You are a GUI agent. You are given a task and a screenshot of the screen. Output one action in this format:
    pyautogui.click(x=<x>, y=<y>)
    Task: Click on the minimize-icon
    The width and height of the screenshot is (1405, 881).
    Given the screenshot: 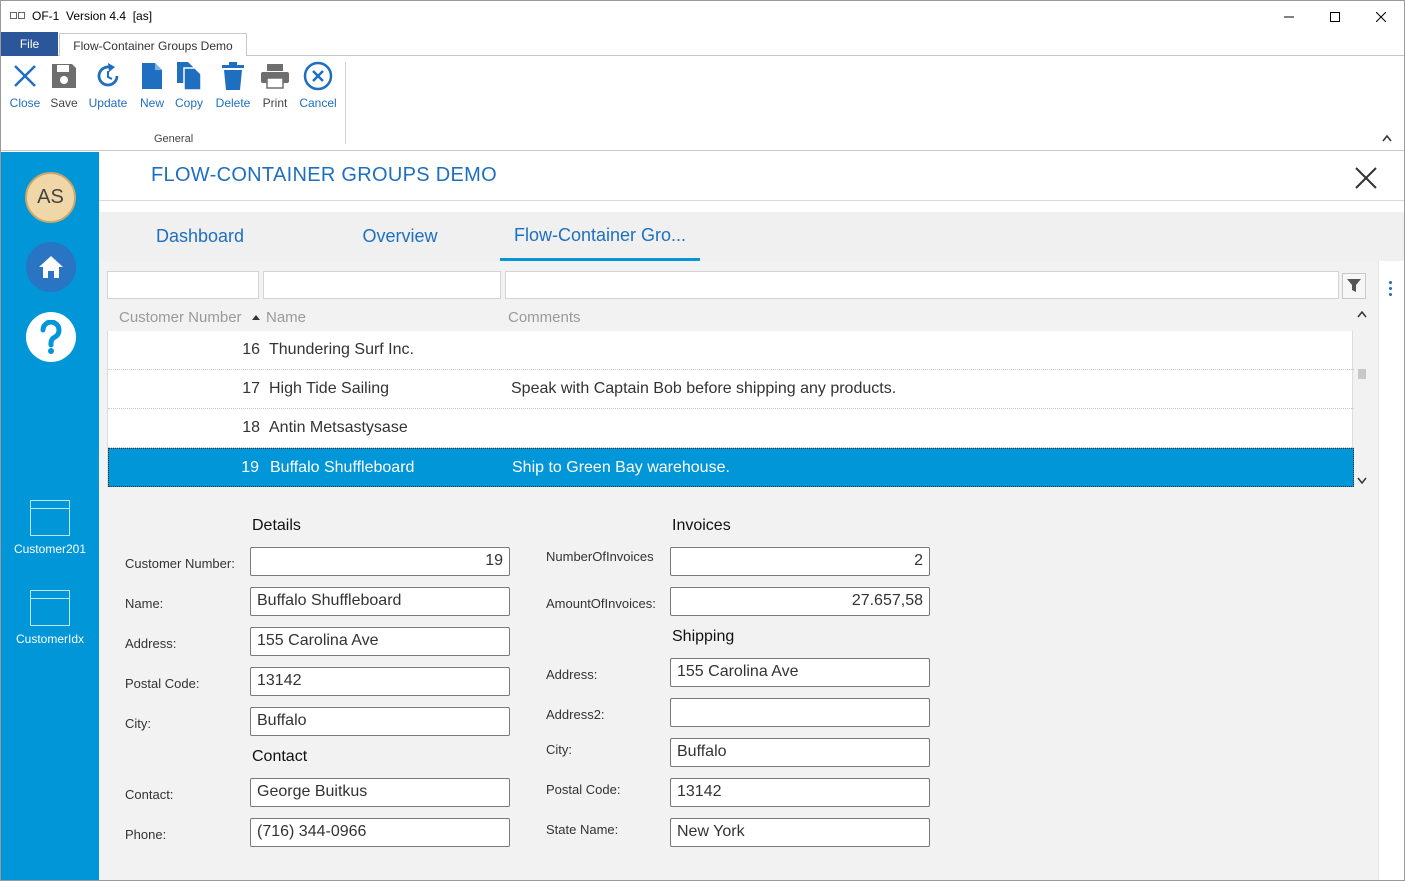 What is the action you would take?
    pyautogui.click(x=1289, y=16)
    